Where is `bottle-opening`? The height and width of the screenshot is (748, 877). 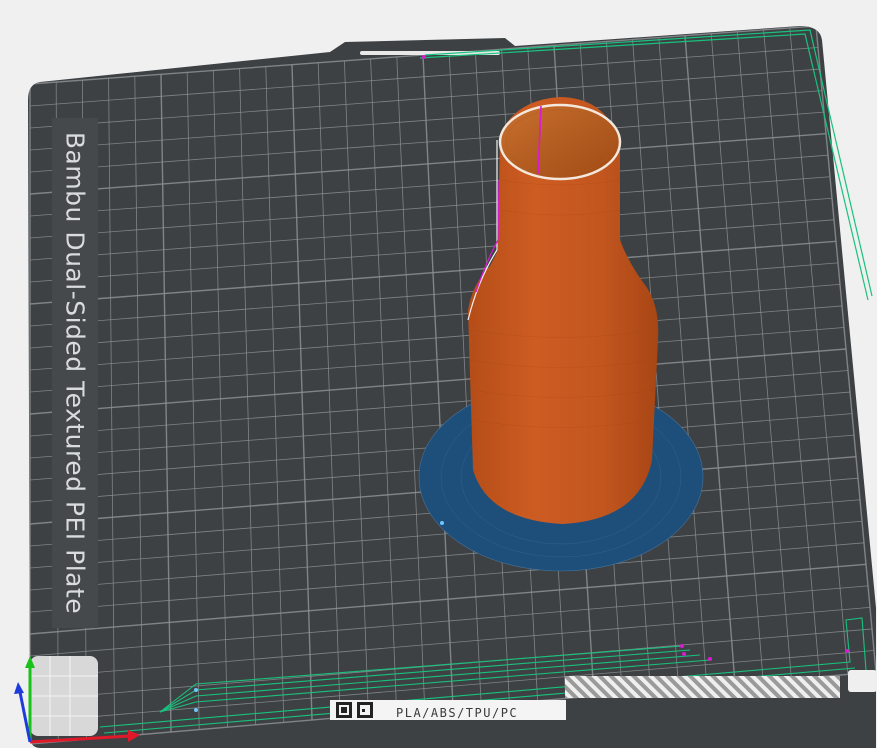 bottle-opening is located at coordinates (560, 142).